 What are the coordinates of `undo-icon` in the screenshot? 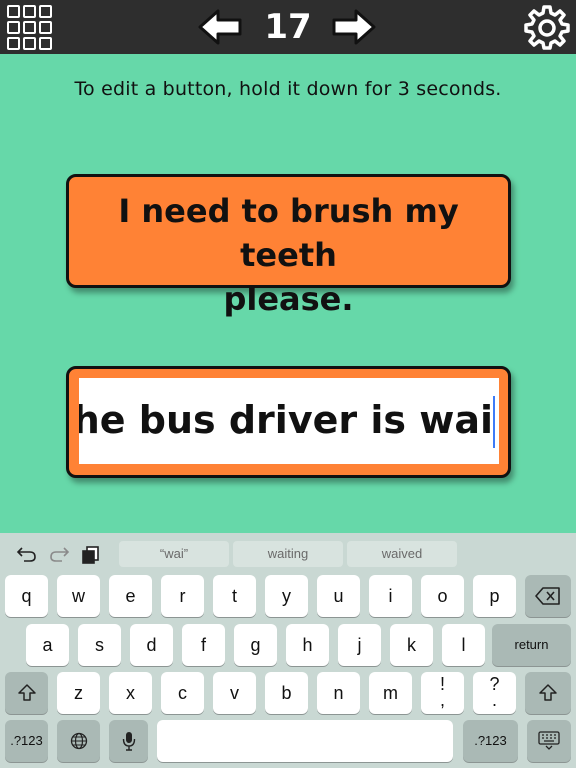 It's located at (27, 554).